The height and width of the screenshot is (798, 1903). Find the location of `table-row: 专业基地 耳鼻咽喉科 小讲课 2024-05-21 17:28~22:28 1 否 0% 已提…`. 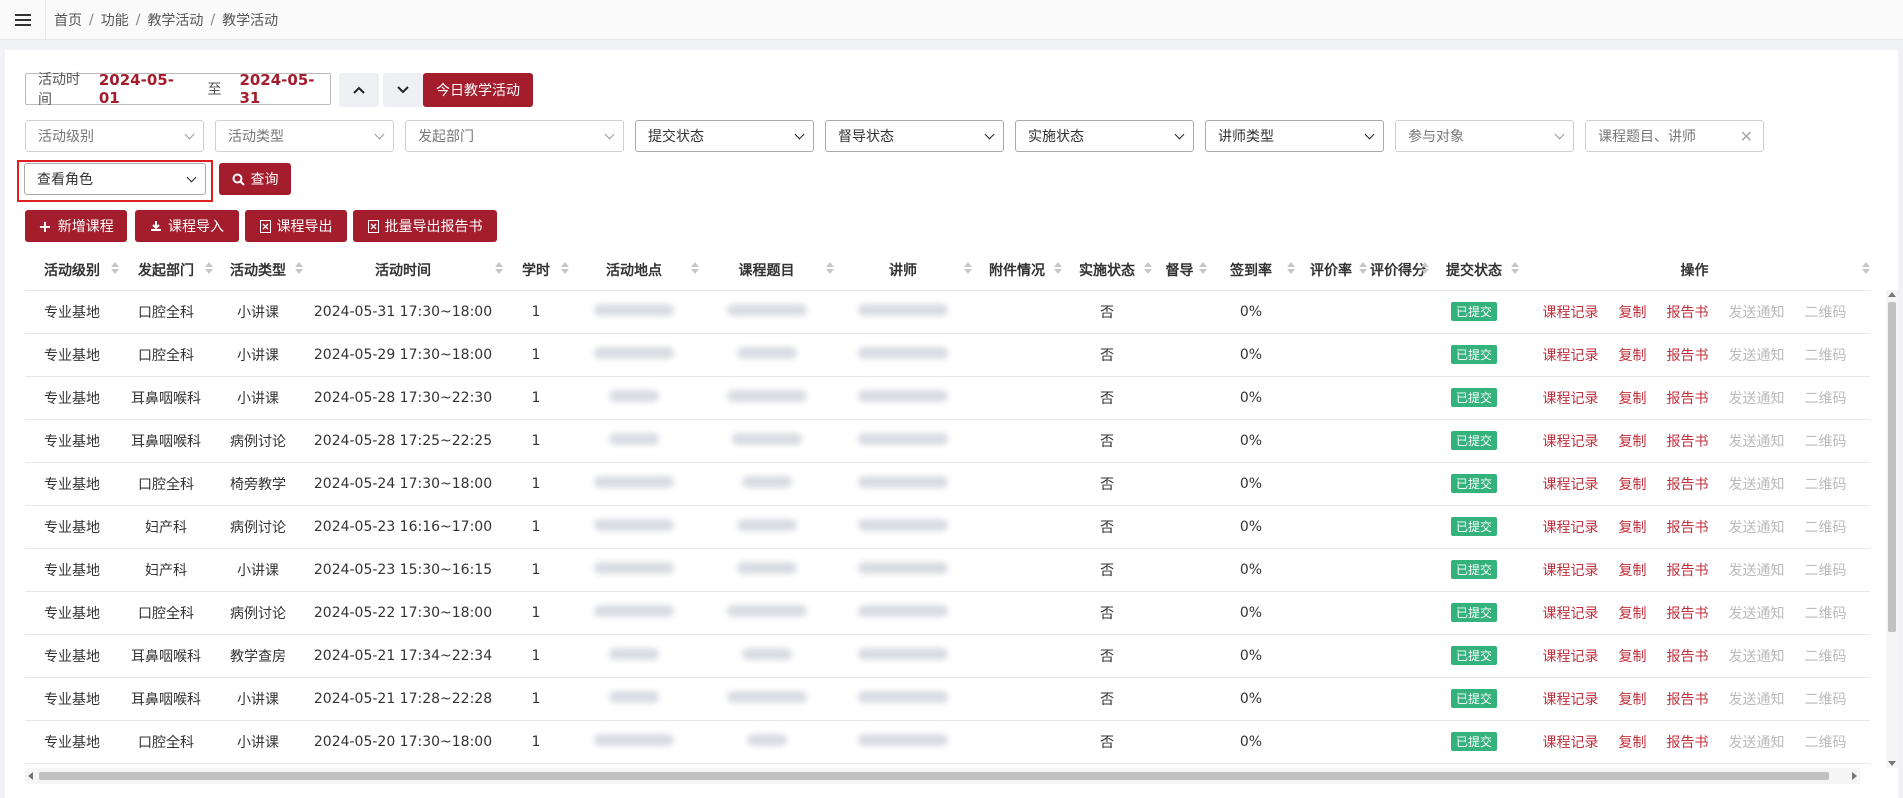

table-row: 专业基地 耳鼻咽喉科 小讲课 2024-05-21 17:28~22:28 1 否 0% 已提… is located at coordinates (947, 699).